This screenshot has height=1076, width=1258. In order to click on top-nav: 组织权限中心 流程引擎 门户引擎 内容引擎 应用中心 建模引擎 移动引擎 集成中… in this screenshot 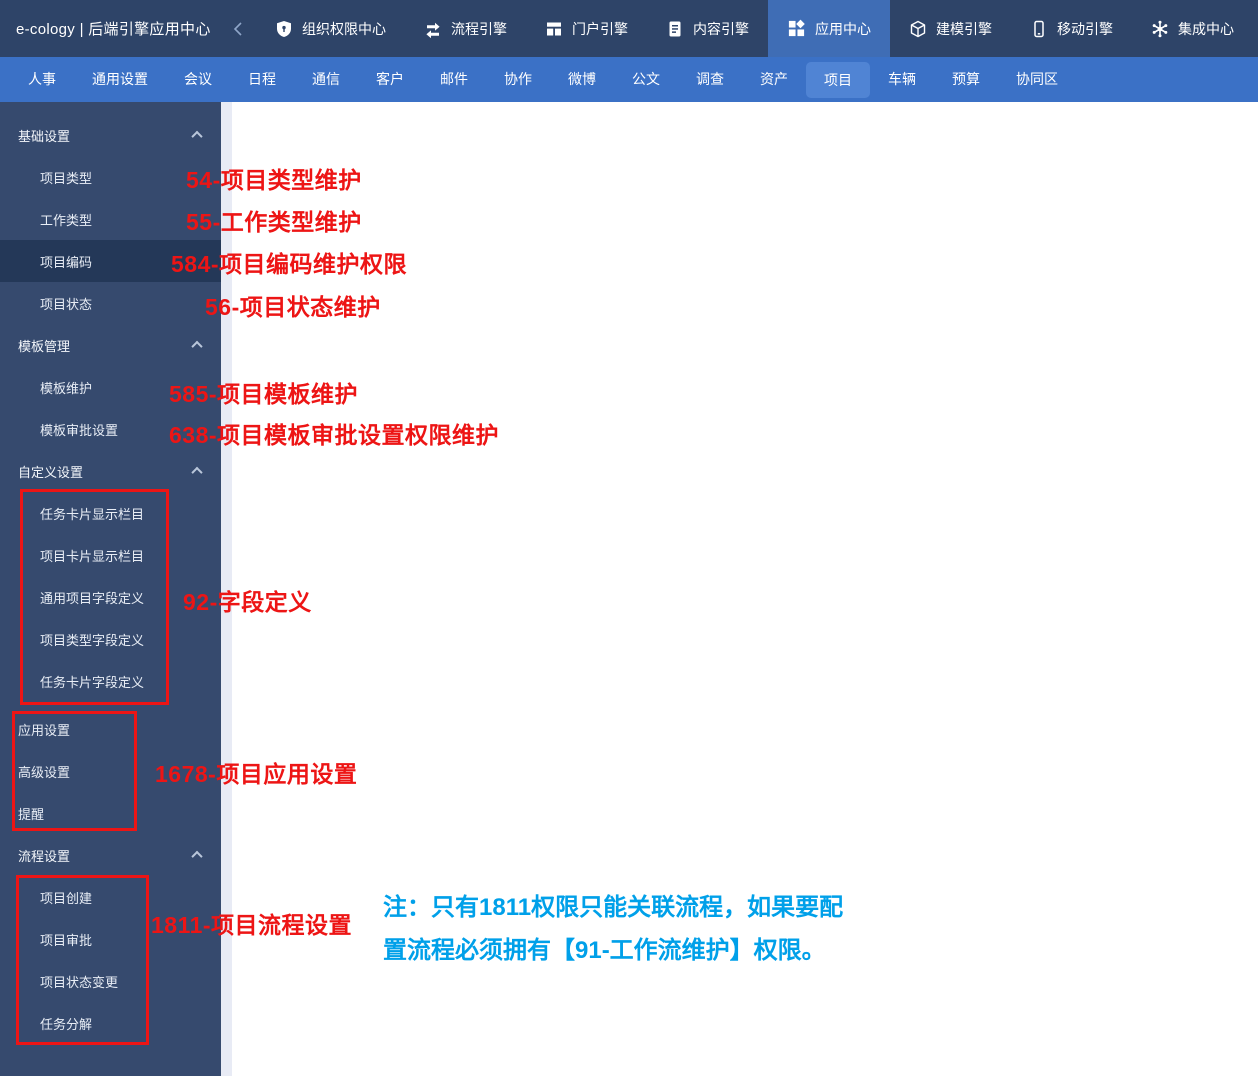, I will do `click(754, 28)`.